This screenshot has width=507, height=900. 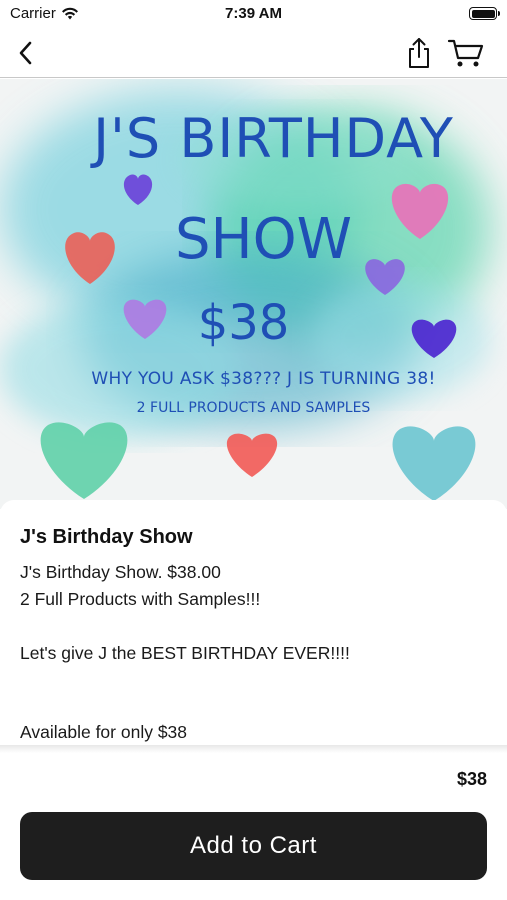 What do you see at coordinates (243, 323) in the screenshot?
I see `hero-price: $38` at bounding box center [243, 323].